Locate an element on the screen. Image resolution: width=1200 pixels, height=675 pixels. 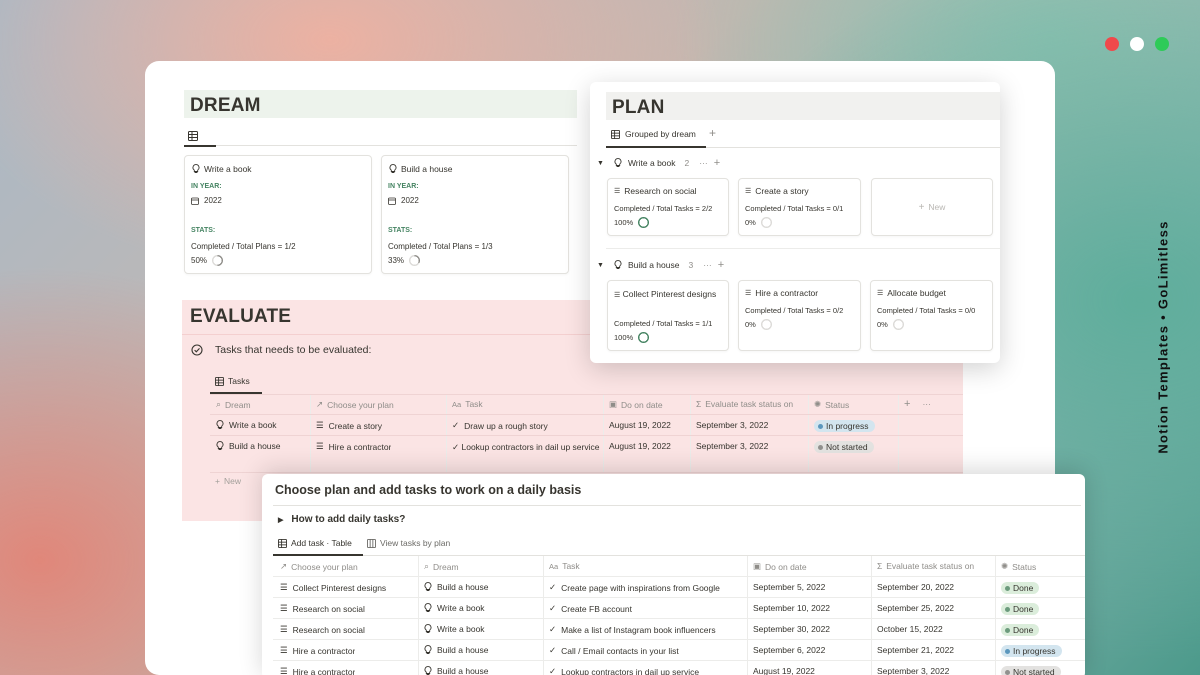
dream-year: 2022 is located at coordinates (213, 200).